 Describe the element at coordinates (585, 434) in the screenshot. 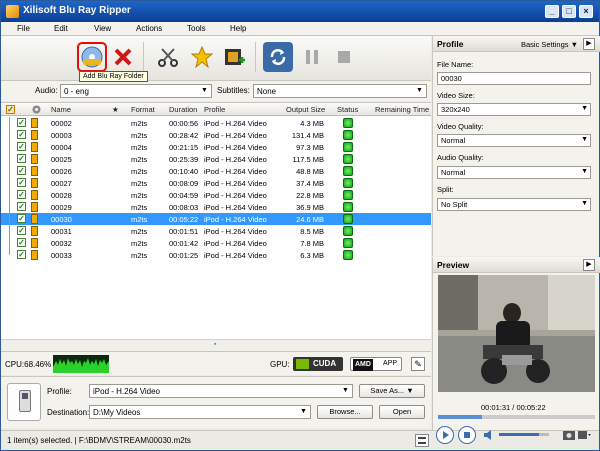

I see `camera-options-icon` at that location.